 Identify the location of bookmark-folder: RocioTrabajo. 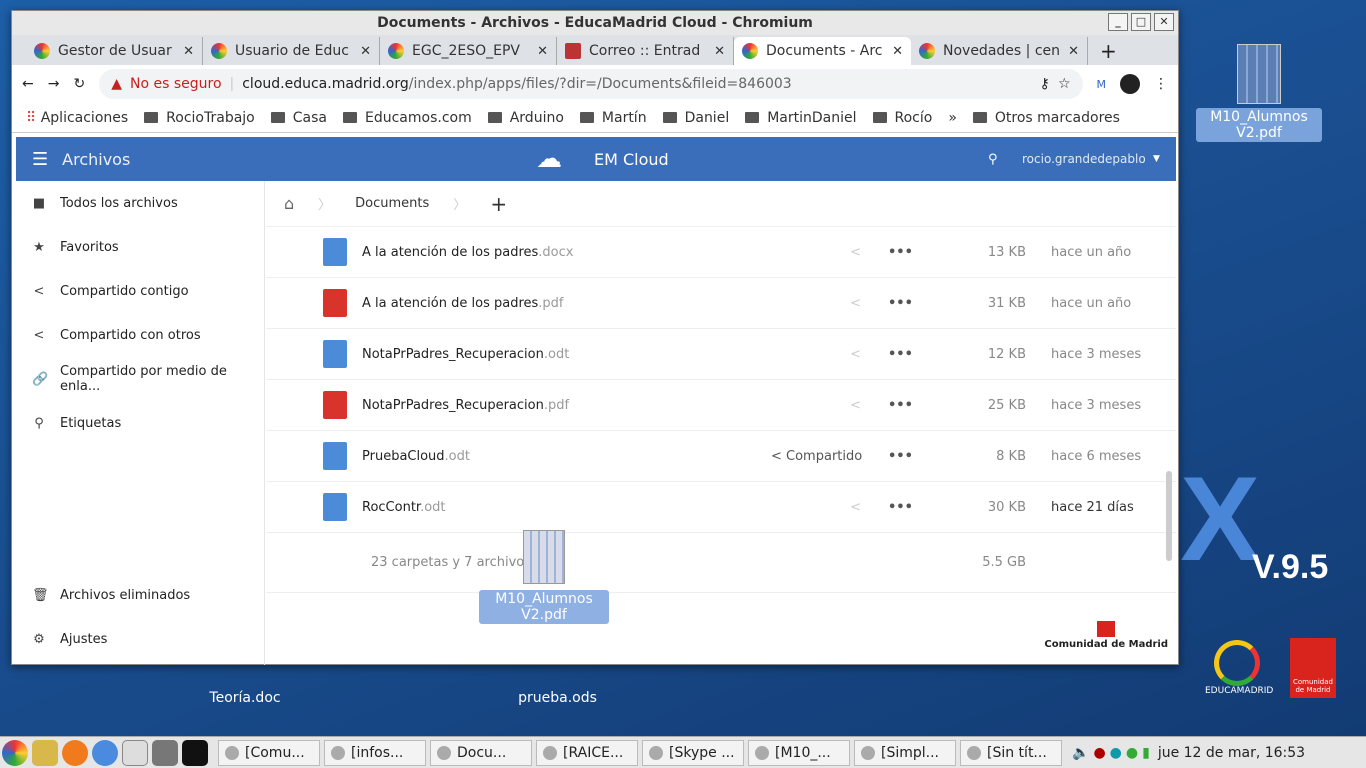
(199, 118).